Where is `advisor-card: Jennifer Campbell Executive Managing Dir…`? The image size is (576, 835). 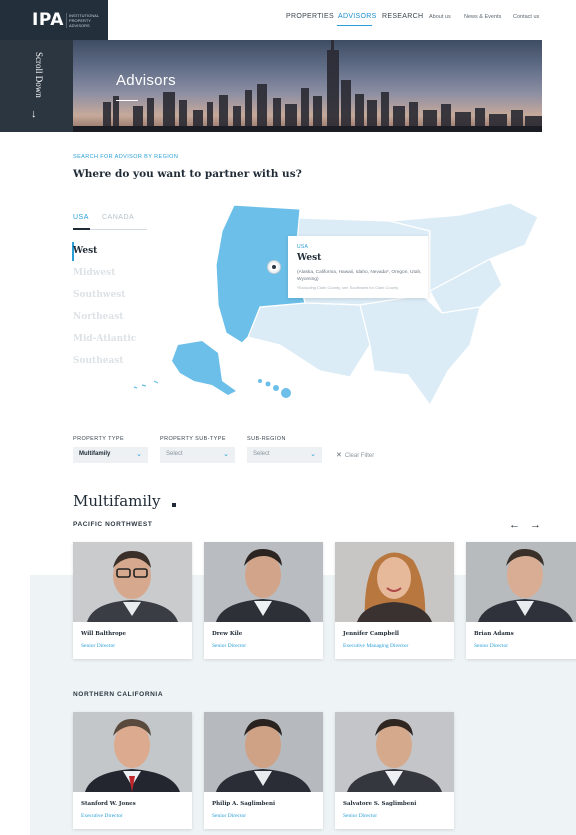 advisor-card: Jennifer Campbell Executive Managing Dir… is located at coordinates (394, 600).